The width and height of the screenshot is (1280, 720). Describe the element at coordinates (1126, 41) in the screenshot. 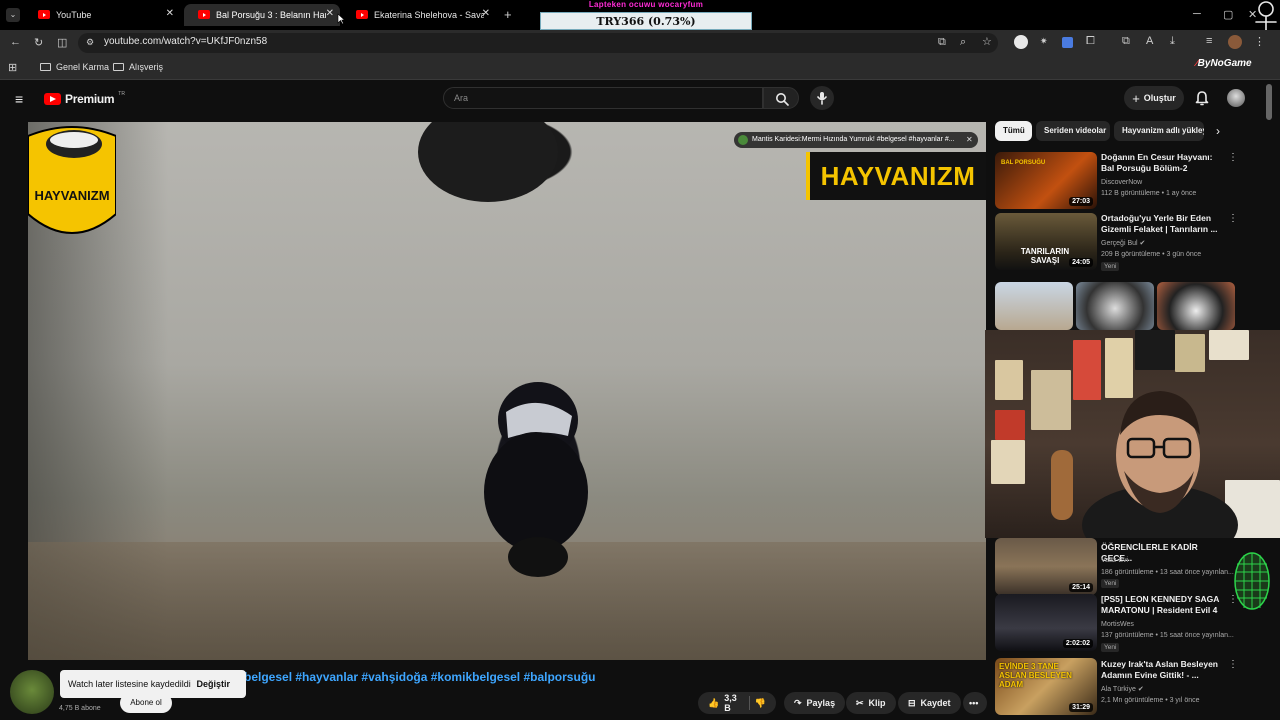

I see `tab-group-icon: ⧉` at that location.